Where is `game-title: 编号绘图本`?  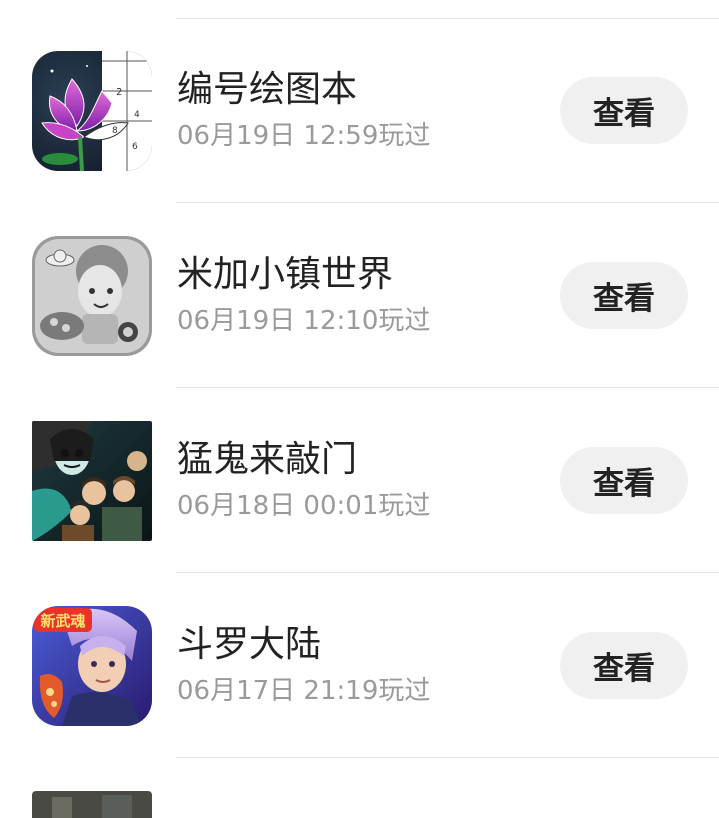
game-title: 编号绘图本 is located at coordinates (267, 89).